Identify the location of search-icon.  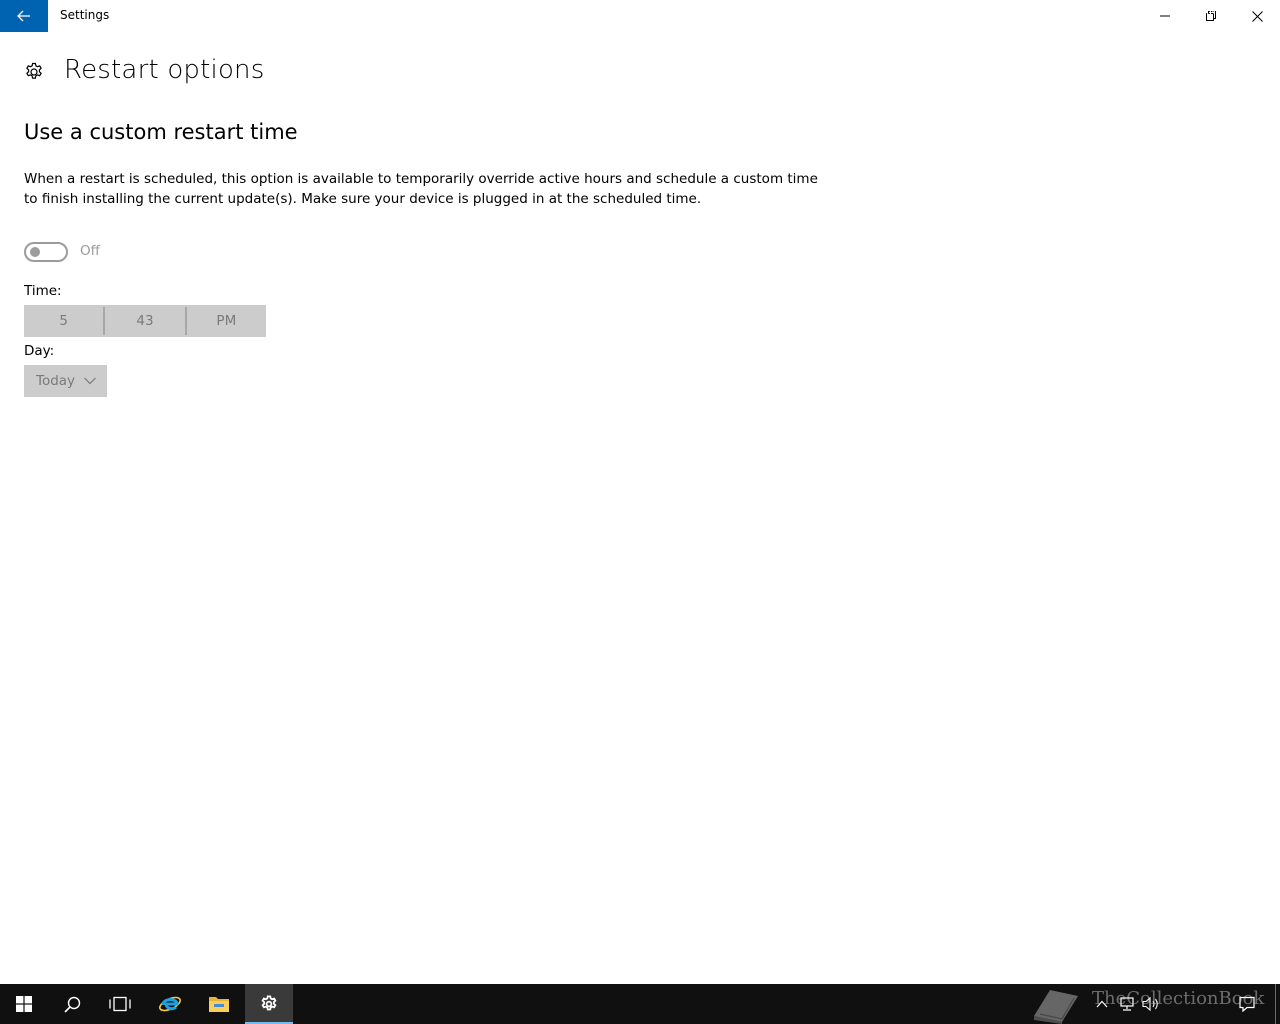
(71, 1004).